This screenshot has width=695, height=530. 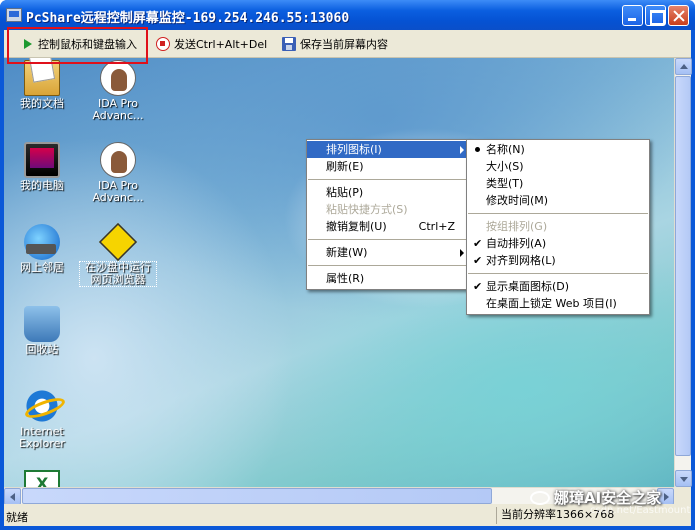 What do you see at coordinates (528, 286) in the screenshot?
I see `submenu-item-label: 显示桌面图标(D)` at bounding box center [528, 286].